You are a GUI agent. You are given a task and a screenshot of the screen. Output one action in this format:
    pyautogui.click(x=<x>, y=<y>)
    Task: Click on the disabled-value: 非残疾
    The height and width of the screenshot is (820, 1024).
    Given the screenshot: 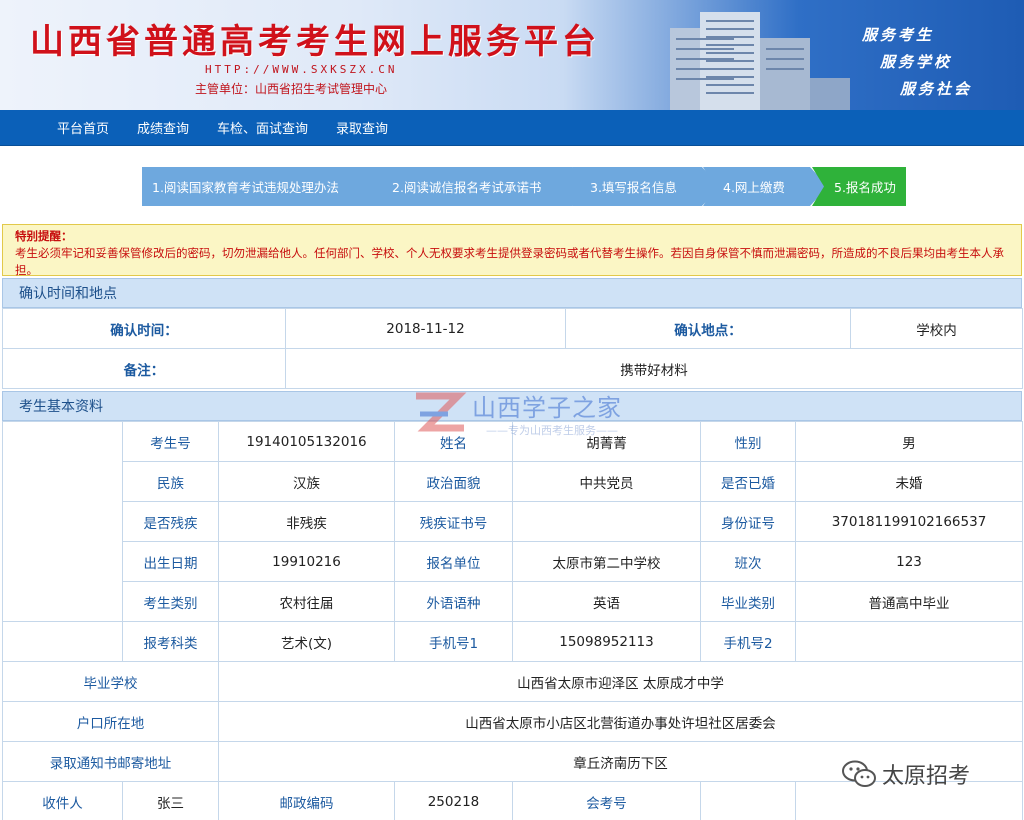 What is the action you would take?
    pyautogui.click(x=306, y=521)
    